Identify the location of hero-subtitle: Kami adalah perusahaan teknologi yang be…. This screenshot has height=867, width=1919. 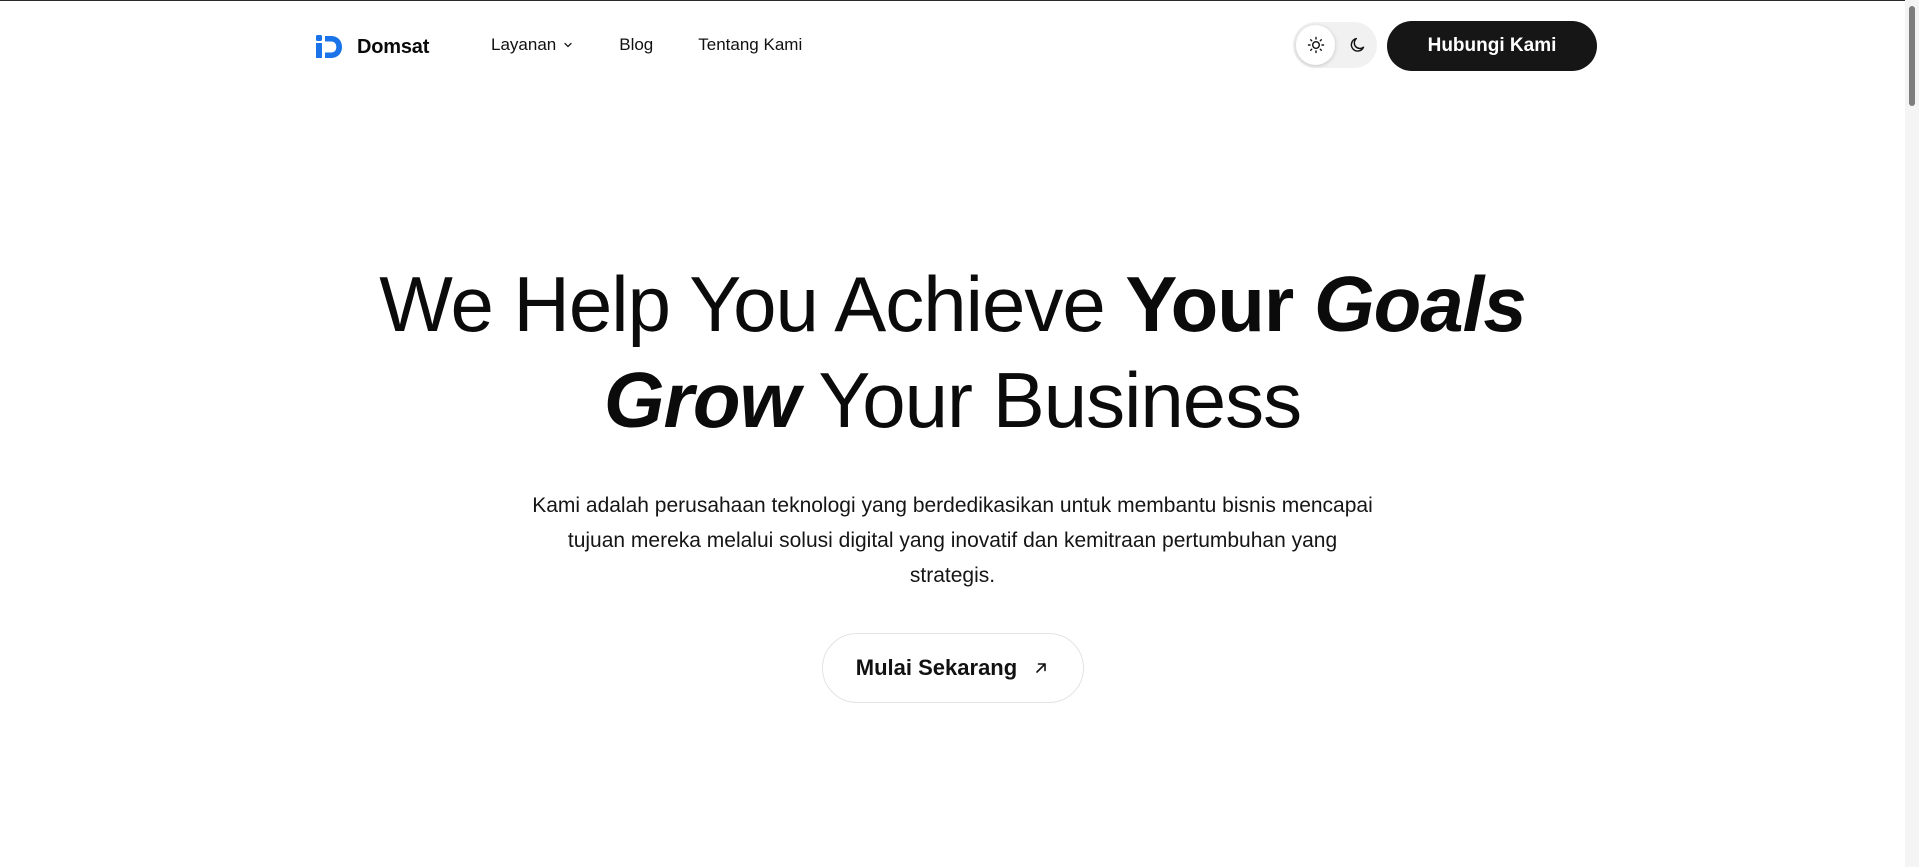
(952, 540).